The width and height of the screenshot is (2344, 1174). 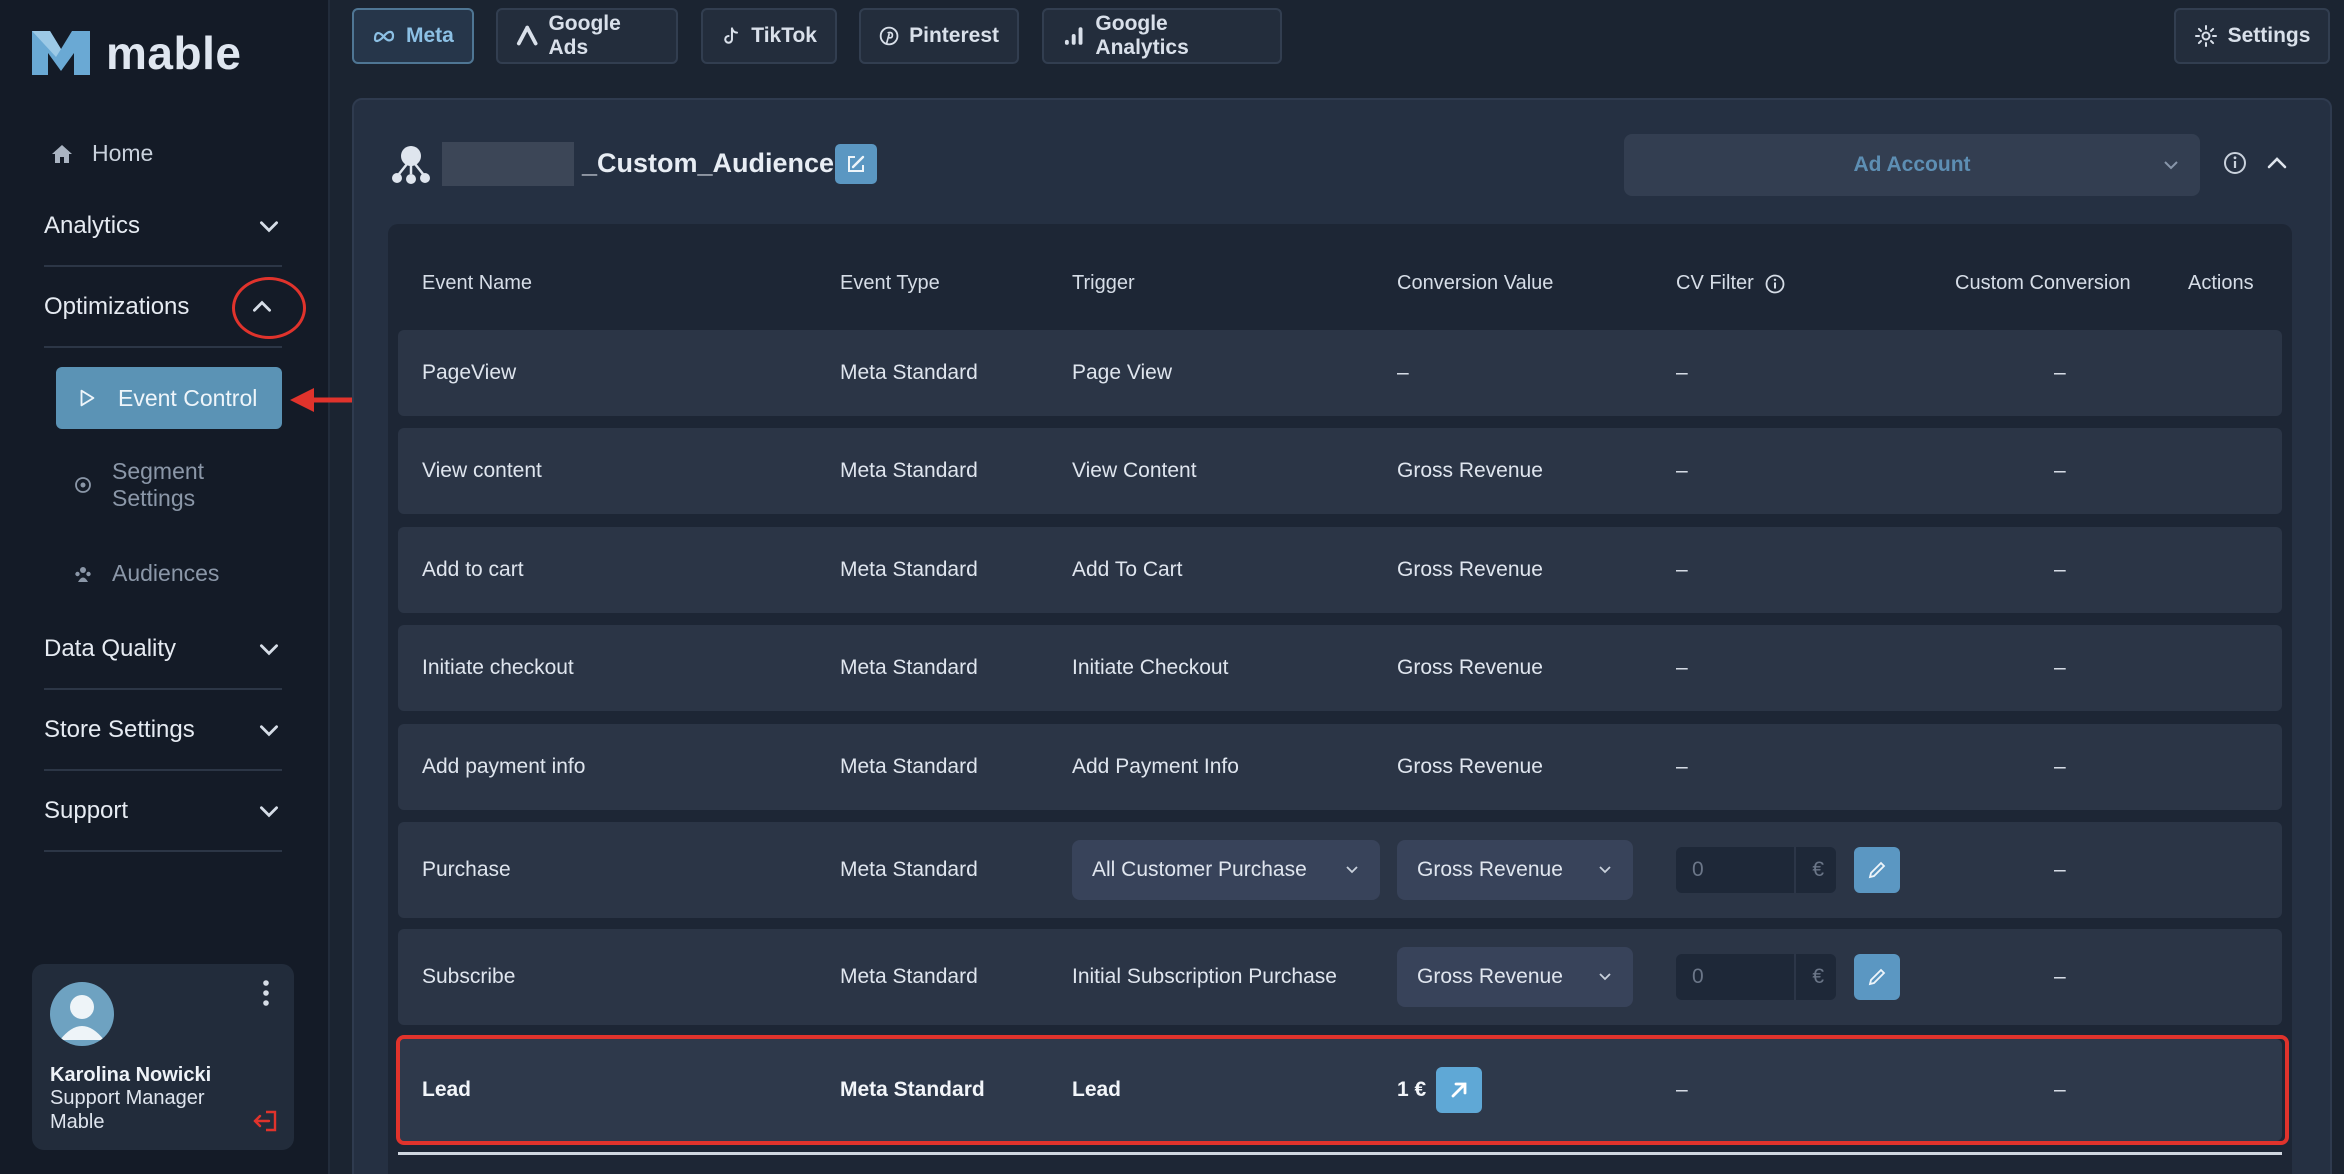 What do you see at coordinates (1912, 165) in the screenshot?
I see `ad-account-select: Ad Account` at bounding box center [1912, 165].